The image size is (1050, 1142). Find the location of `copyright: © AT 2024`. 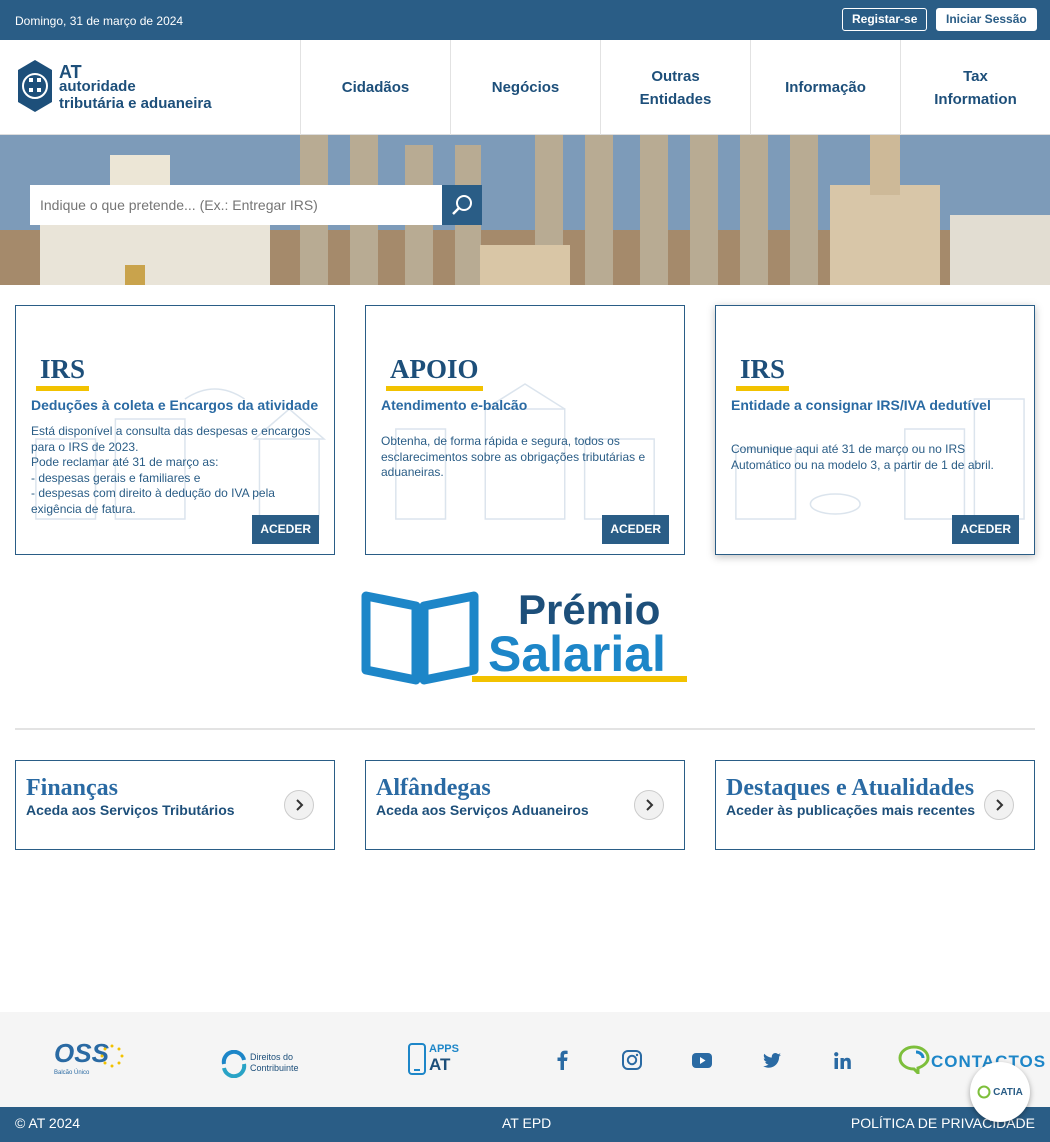

copyright: © AT 2024 is located at coordinates (48, 1123).